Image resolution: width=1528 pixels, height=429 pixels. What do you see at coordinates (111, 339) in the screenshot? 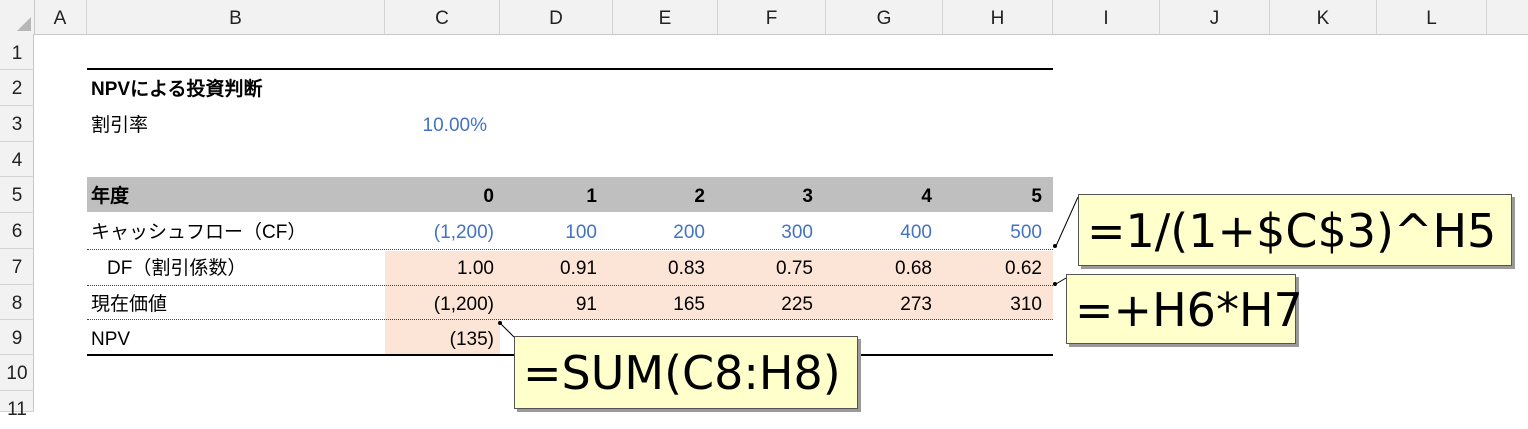
I see `npv-label: NPV` at bounding box center [111, 339].